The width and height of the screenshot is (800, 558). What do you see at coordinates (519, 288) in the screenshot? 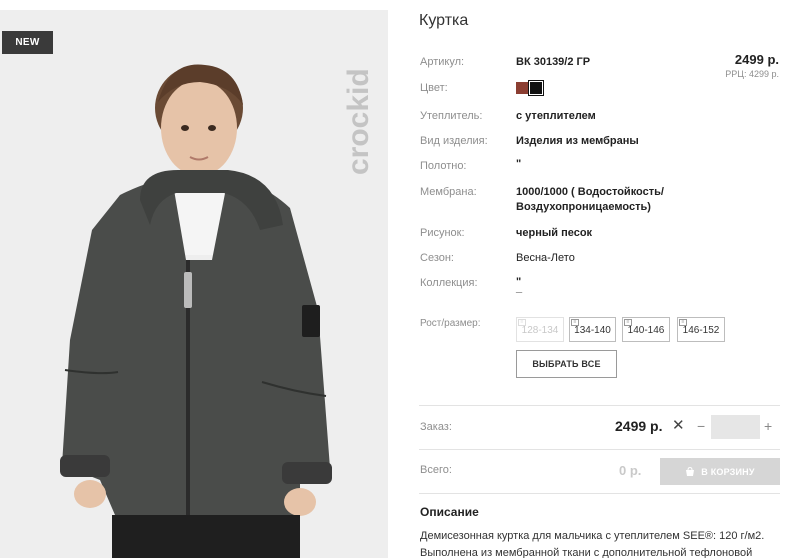
I see `spec-value-collection-line2: _` at bounding box center [519, 288].